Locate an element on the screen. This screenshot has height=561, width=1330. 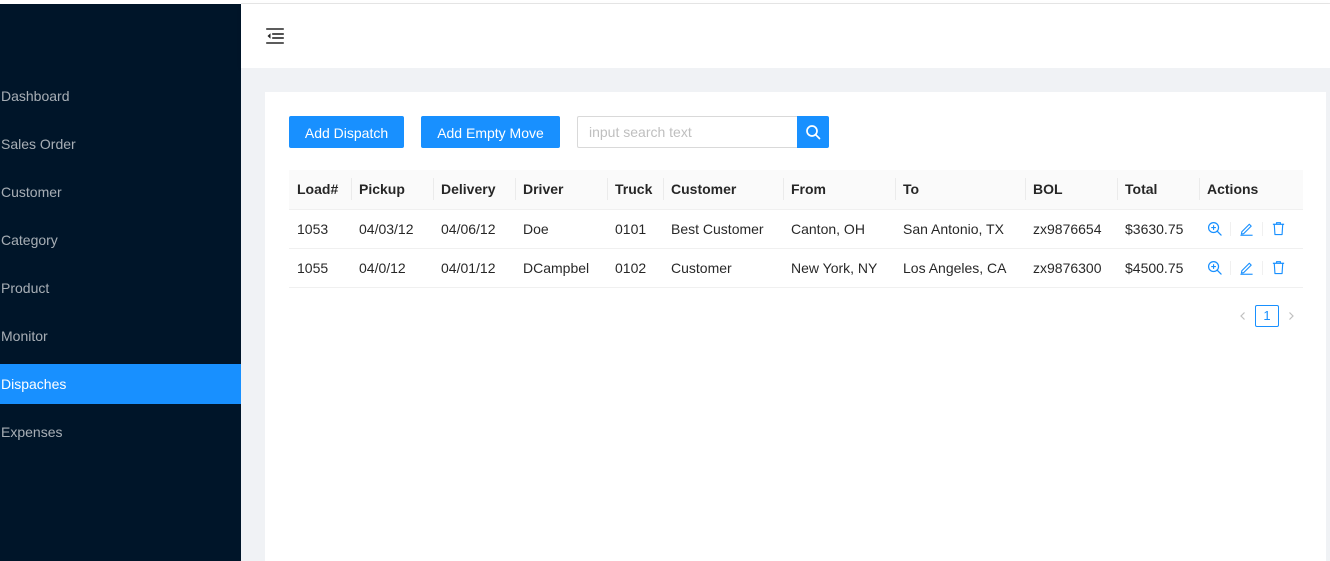
cell-pickup: 04/0/12 is located at coordinates (392, 268).